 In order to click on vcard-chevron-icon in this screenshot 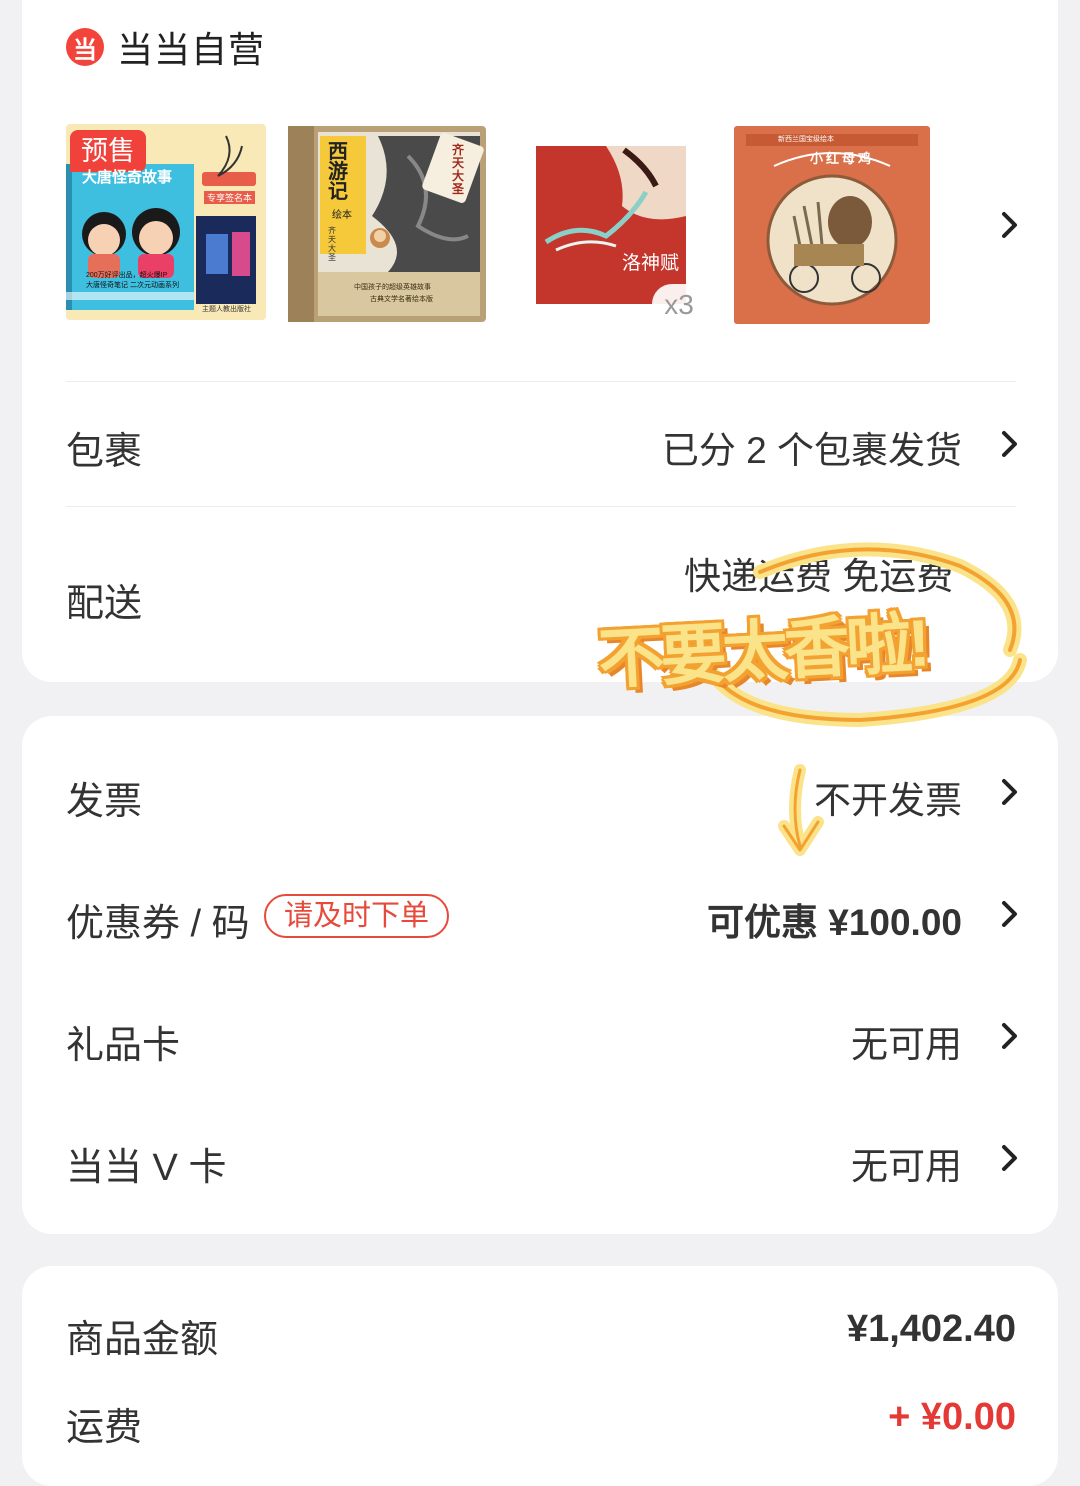, I will do `click(1009, 1158)`.